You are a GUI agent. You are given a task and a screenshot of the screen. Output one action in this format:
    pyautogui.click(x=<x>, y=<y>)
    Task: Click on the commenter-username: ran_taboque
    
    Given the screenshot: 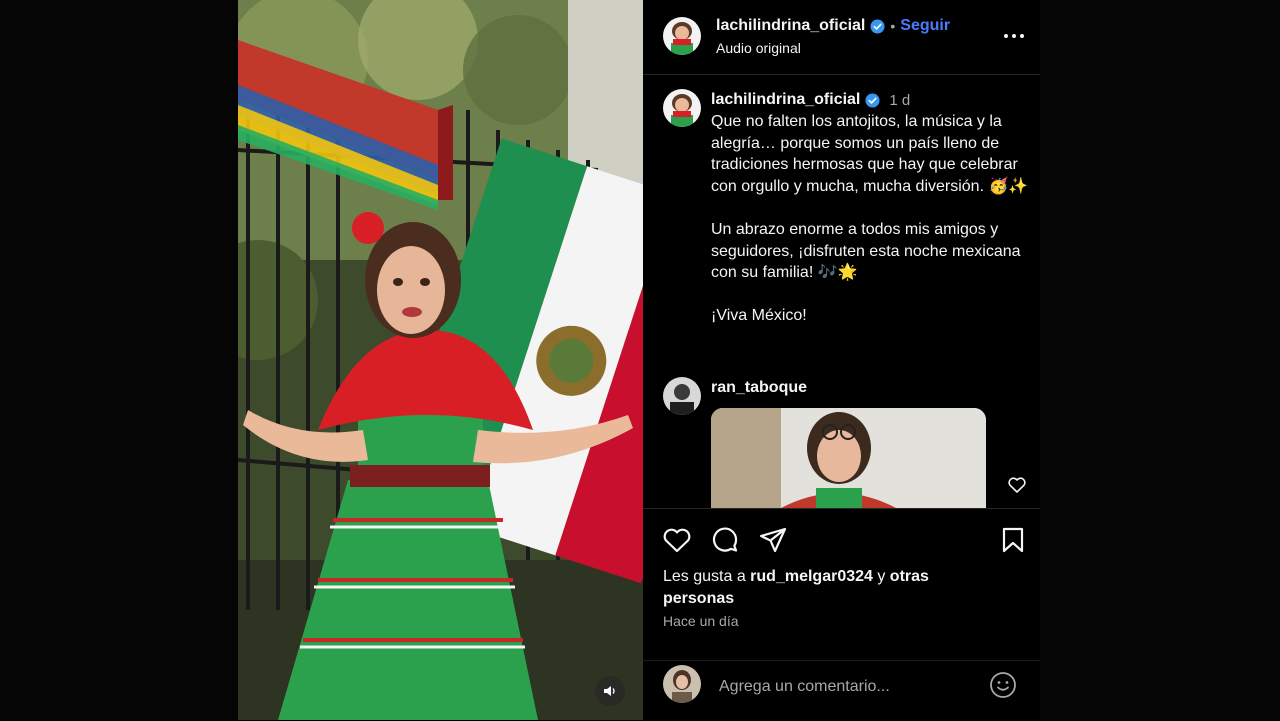 What is the action you would take?
    pyautogui.click(x=759, y=388)
    